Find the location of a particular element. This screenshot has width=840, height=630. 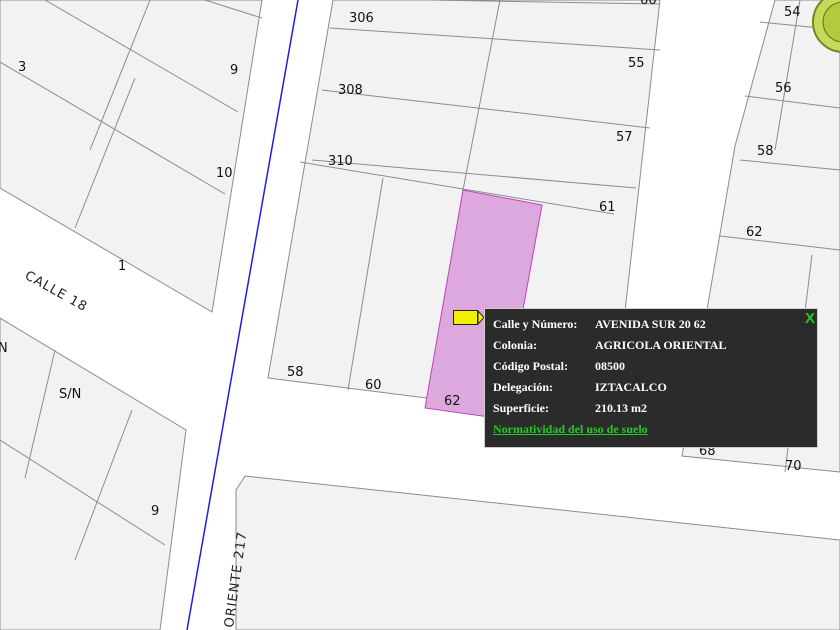

popup-label: Código Postal: is located at coordinates (530, 366).